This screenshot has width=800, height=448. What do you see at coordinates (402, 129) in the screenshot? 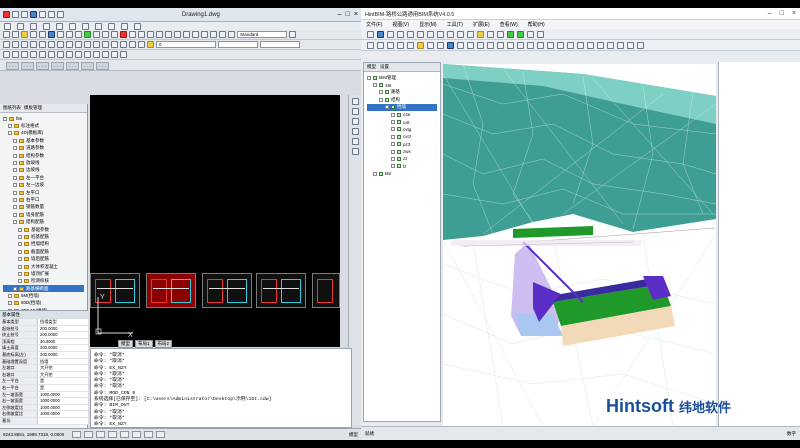
I see `bim-tree-item: cvtg` at bounding box center [402, 129].